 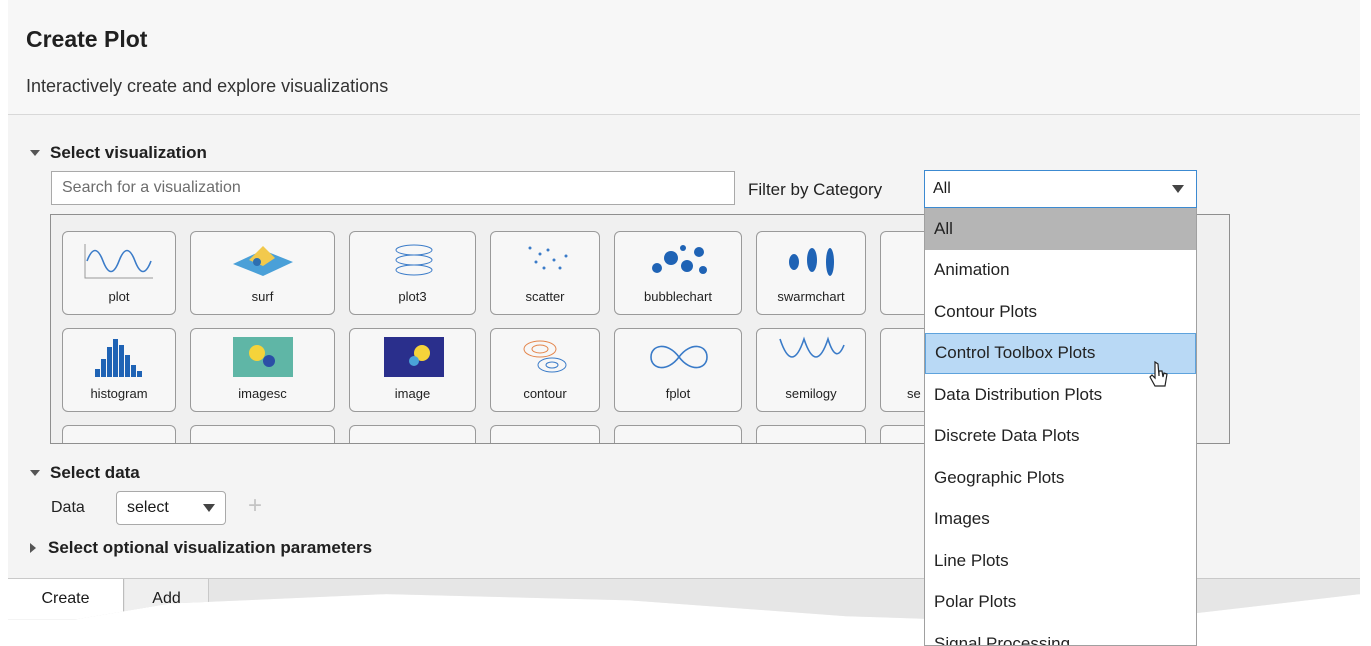 What do you see at coordinates (812, 260) in the screenshot?
I see `swarm-chart-icon` at bounding box center [812, 260].